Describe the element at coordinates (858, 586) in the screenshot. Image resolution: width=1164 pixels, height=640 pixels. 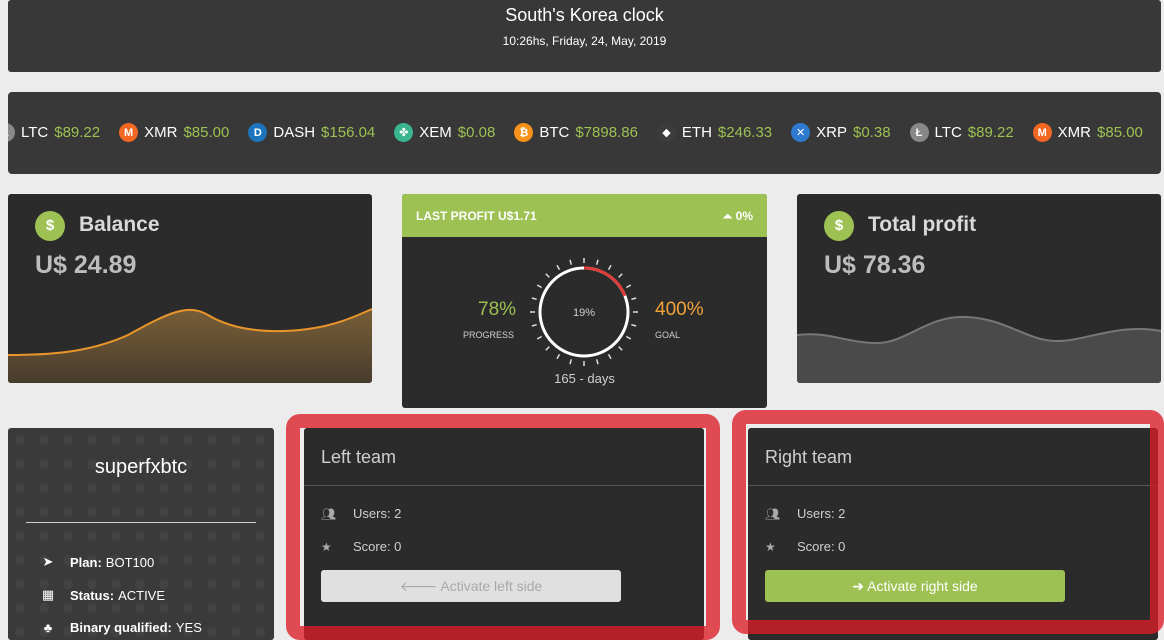
I see `arrow-right-icon: ➜` at that location.